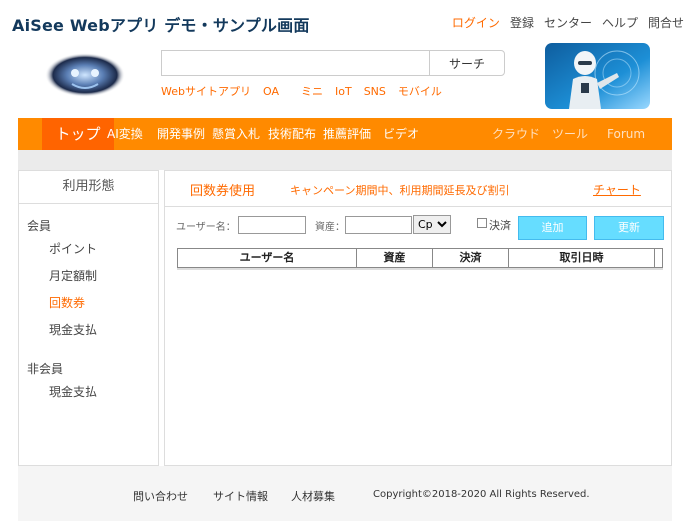 The height and width of the screenshot is (521, 688). I want to click on page-title: 回数券使用, so click(223, 191).